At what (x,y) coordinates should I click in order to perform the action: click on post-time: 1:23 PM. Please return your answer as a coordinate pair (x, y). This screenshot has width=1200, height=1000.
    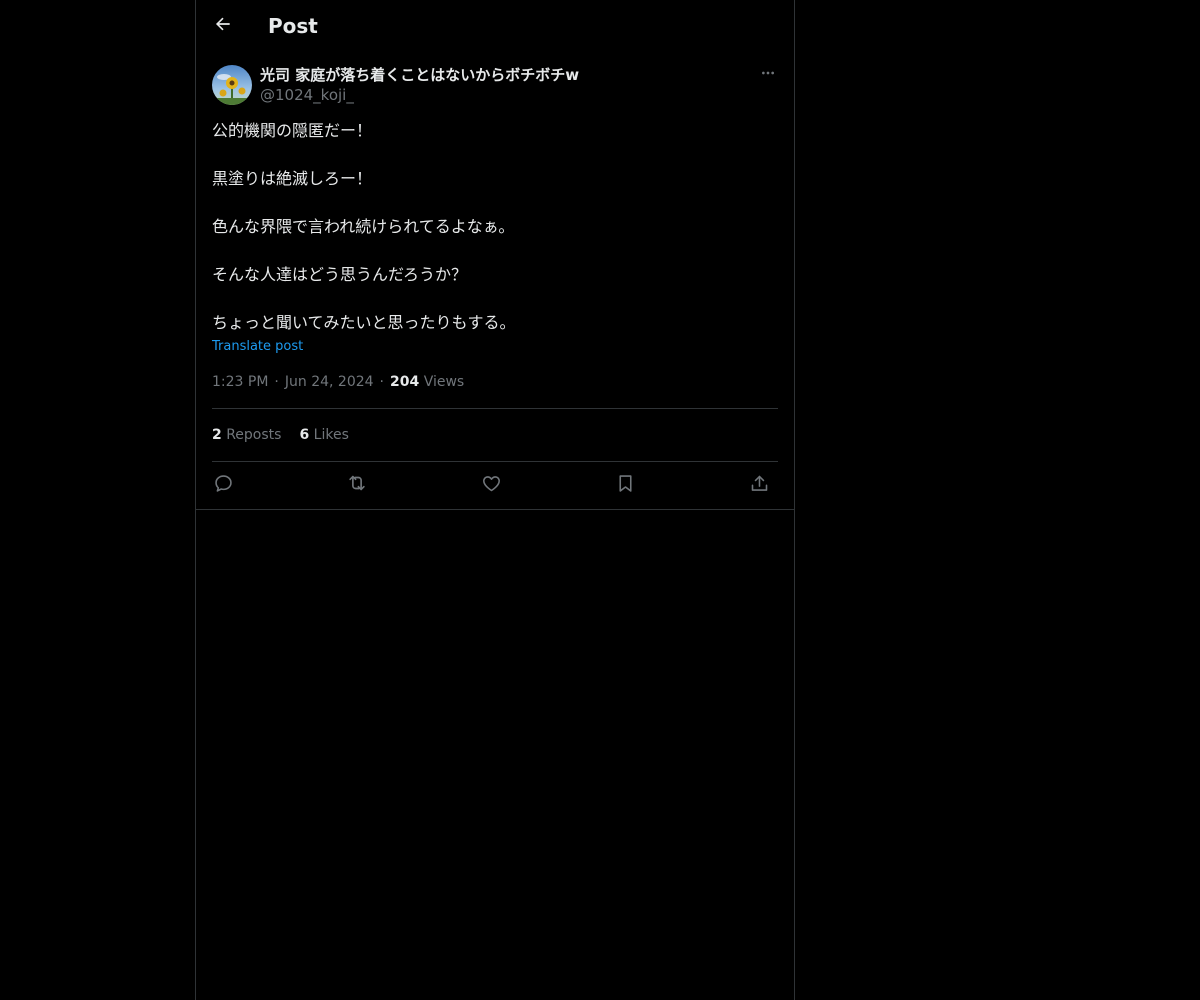
    Looking at the image, I should click on (240, 382).